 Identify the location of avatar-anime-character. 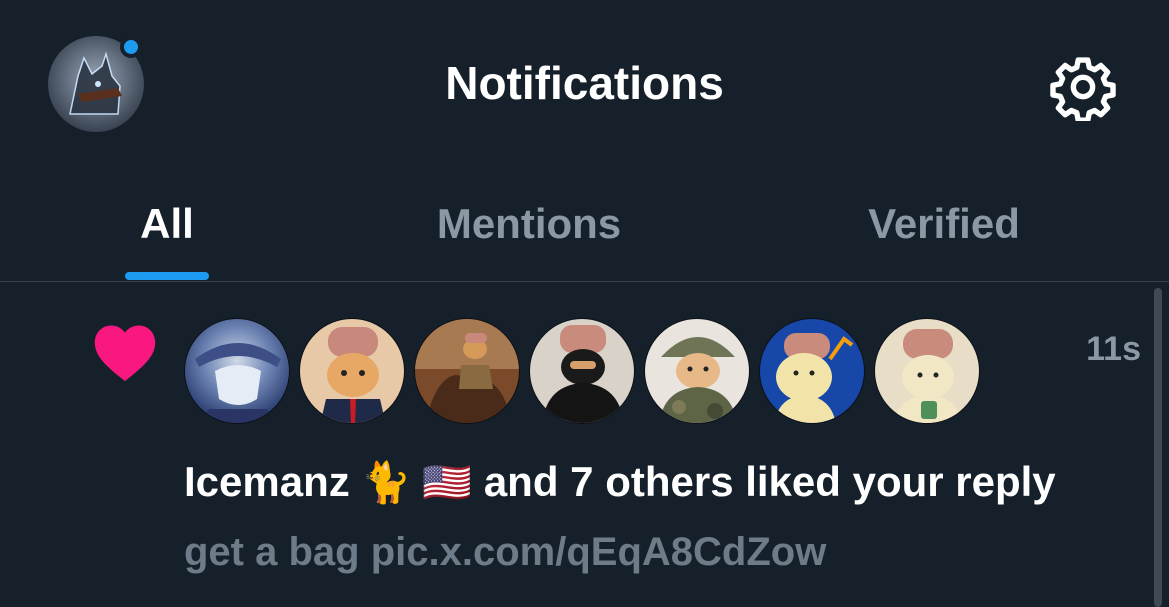
(237, 371).